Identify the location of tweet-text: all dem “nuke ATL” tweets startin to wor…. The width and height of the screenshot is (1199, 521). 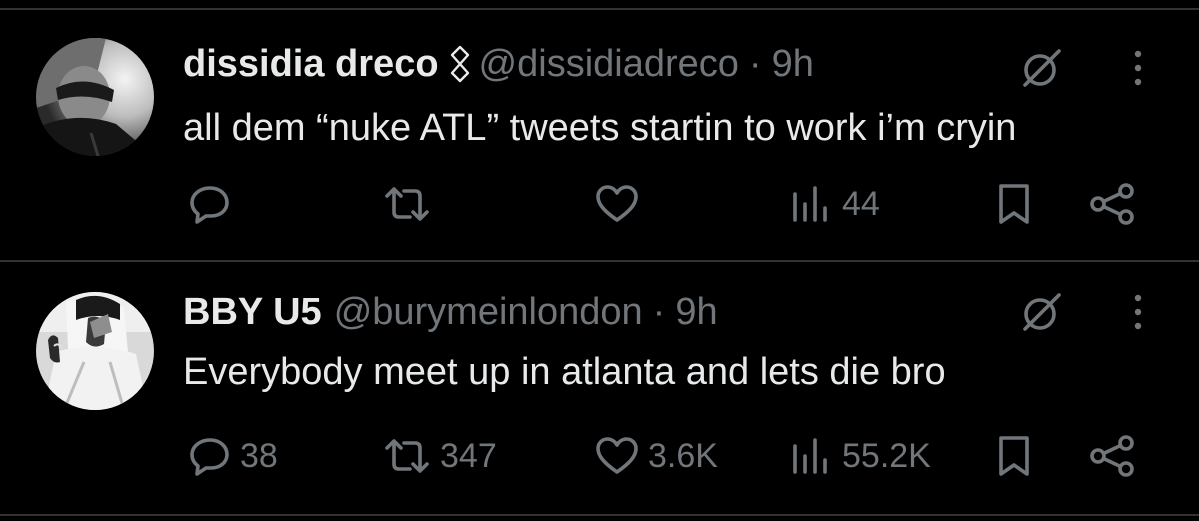
(600, 128).